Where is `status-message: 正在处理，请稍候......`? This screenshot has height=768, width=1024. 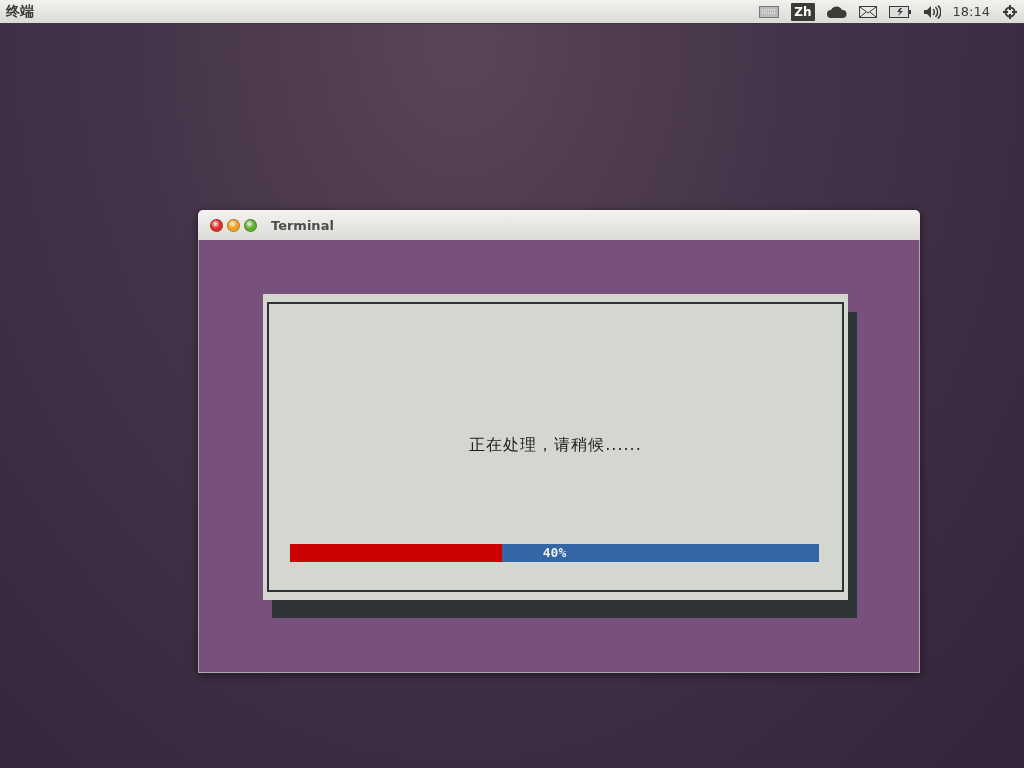
status-message: 正在处理，请稍候...... is located at coordinates (555, 445).